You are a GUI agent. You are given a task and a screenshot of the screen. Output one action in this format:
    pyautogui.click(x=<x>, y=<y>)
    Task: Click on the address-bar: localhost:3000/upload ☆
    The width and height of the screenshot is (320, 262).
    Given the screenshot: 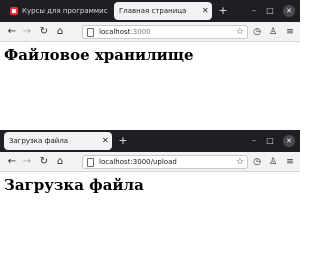 What is the action you would take?
    pyautogui.click(x=165, y=162)
    